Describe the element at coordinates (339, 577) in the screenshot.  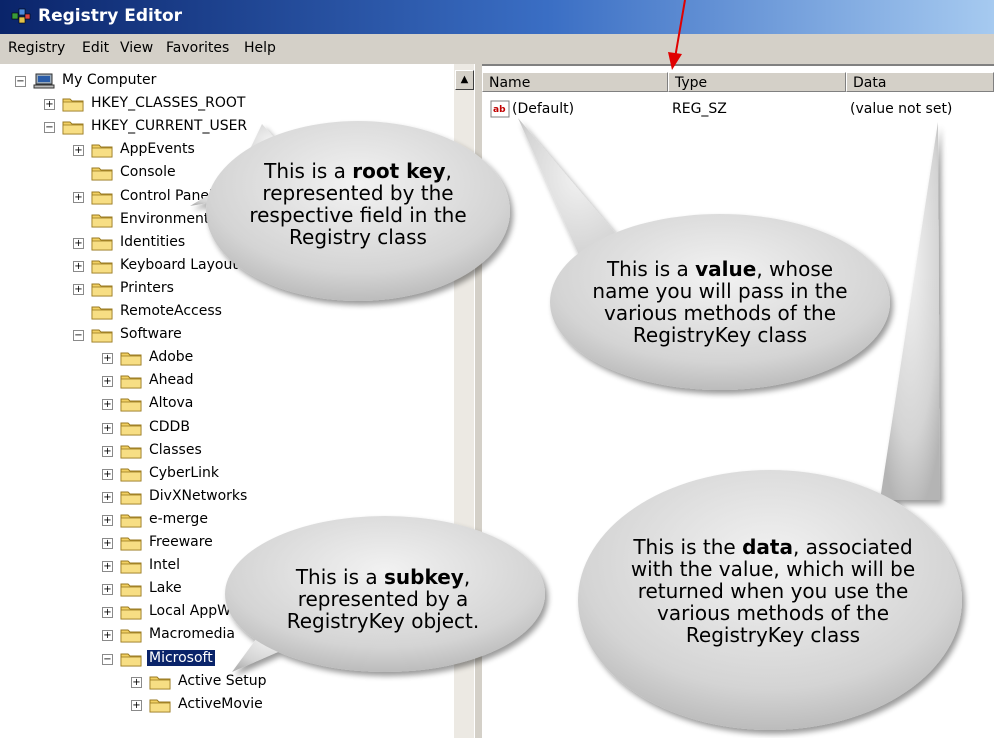
I see `callout-subkey-pre: This is a` at that location.